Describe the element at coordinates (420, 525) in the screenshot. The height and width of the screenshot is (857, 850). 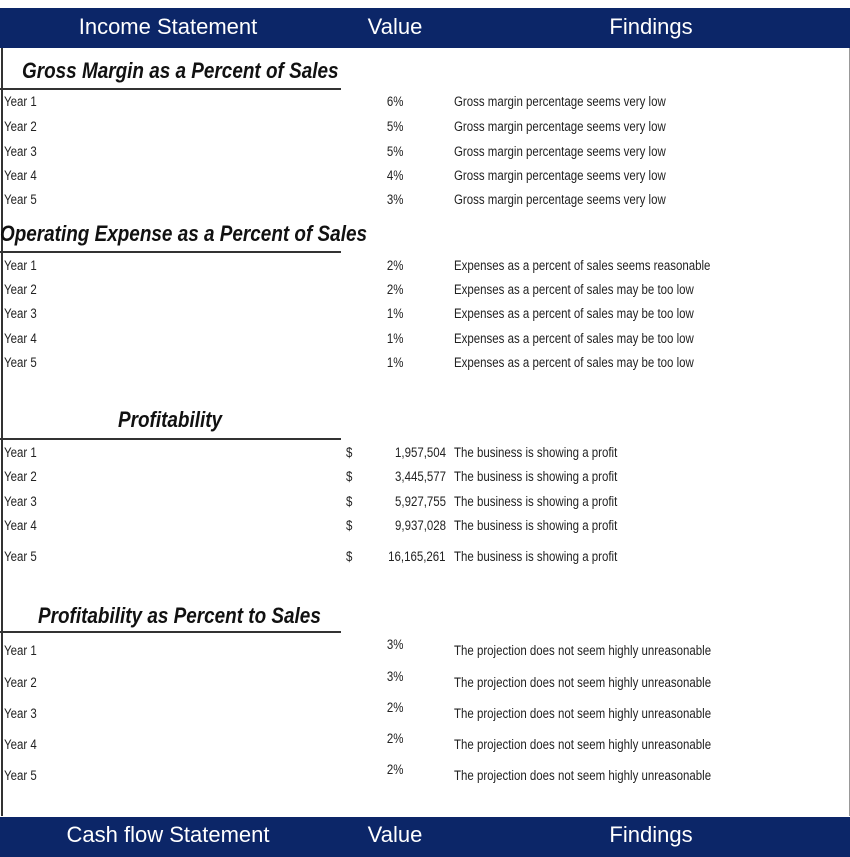
I see `row-value: 9,937,028` at that location.